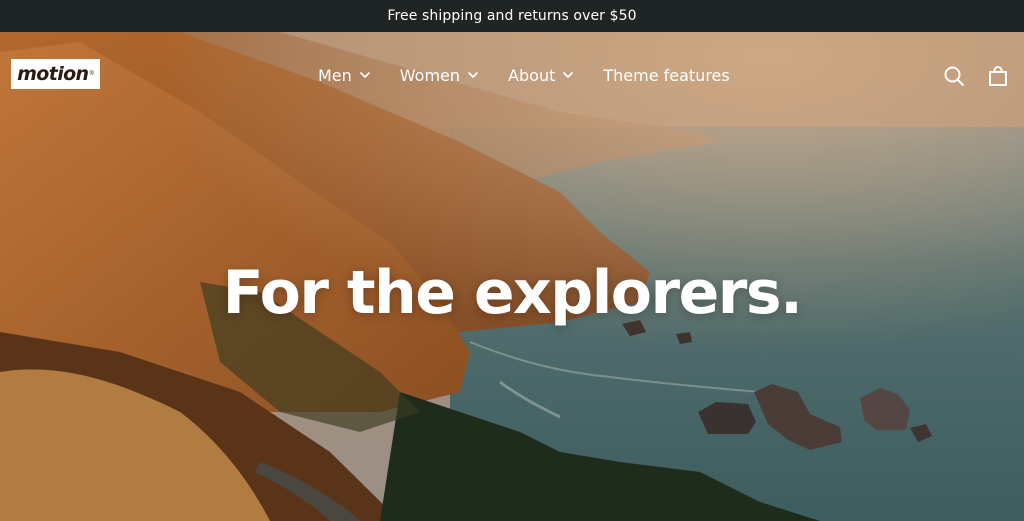 Image resolution: width=1024 pixels, height=521 pixels. I want to click on nav-item-about: About, so click(541, 75).